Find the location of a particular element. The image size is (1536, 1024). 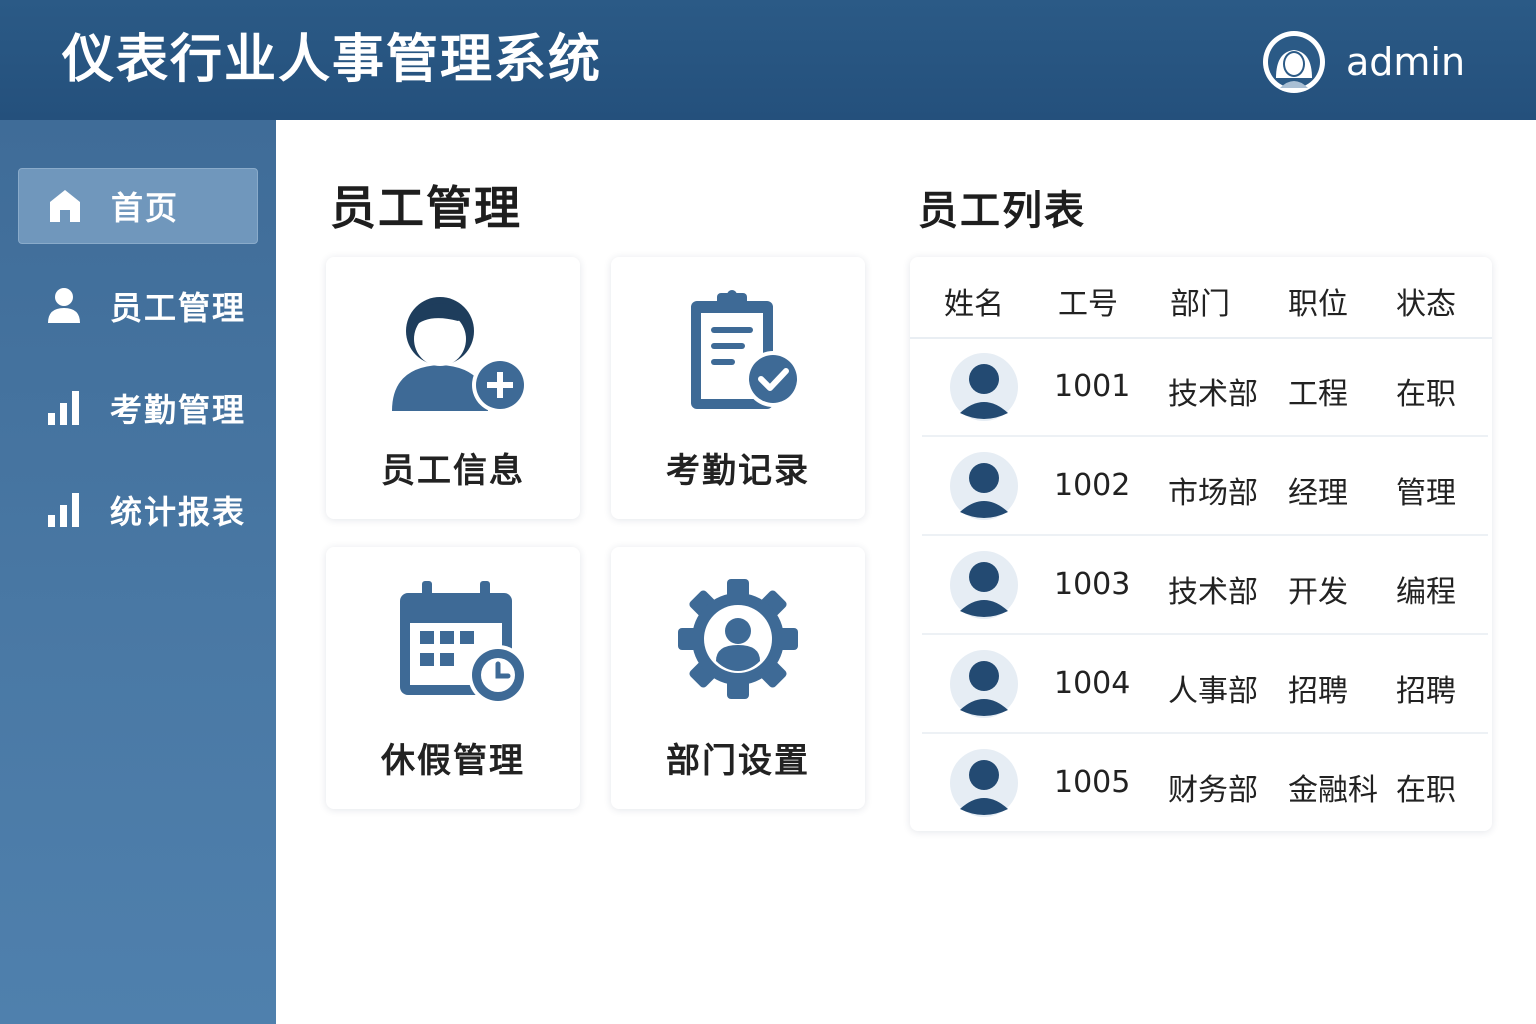

employee-status: 招聘 is located at coordinates (1426, 691).